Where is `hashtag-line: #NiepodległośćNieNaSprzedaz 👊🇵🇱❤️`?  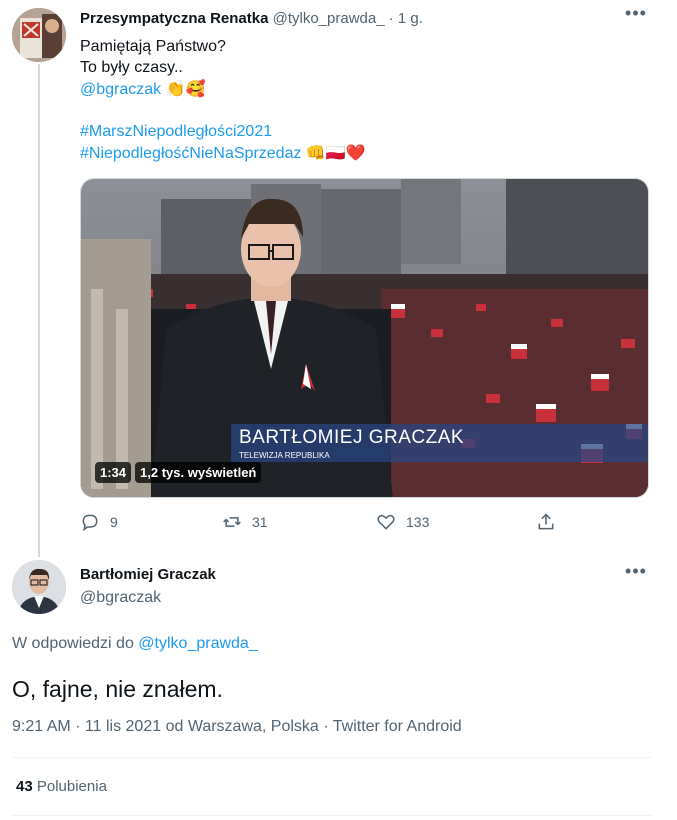
hashtag-line: #NiepodległośćNieNaSprzedaz 👊🇵🇱❤️ is located at coordinates (223, 154).